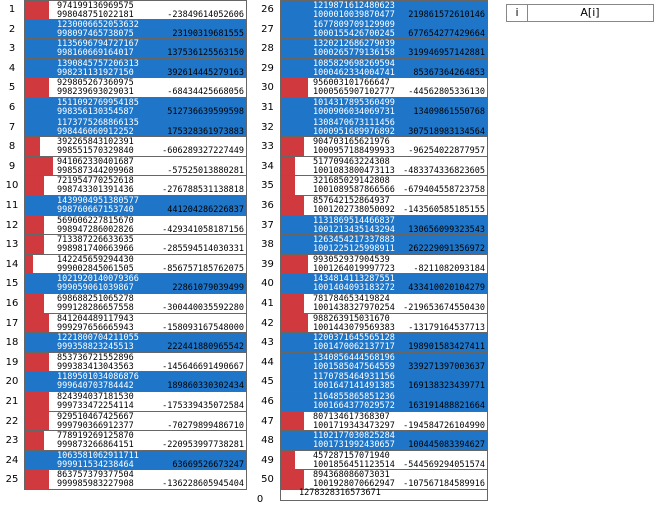 The width and height of the screenshot is (659, 514). I want to click on value-bottom: 1000951689976892, so click(354, 131).